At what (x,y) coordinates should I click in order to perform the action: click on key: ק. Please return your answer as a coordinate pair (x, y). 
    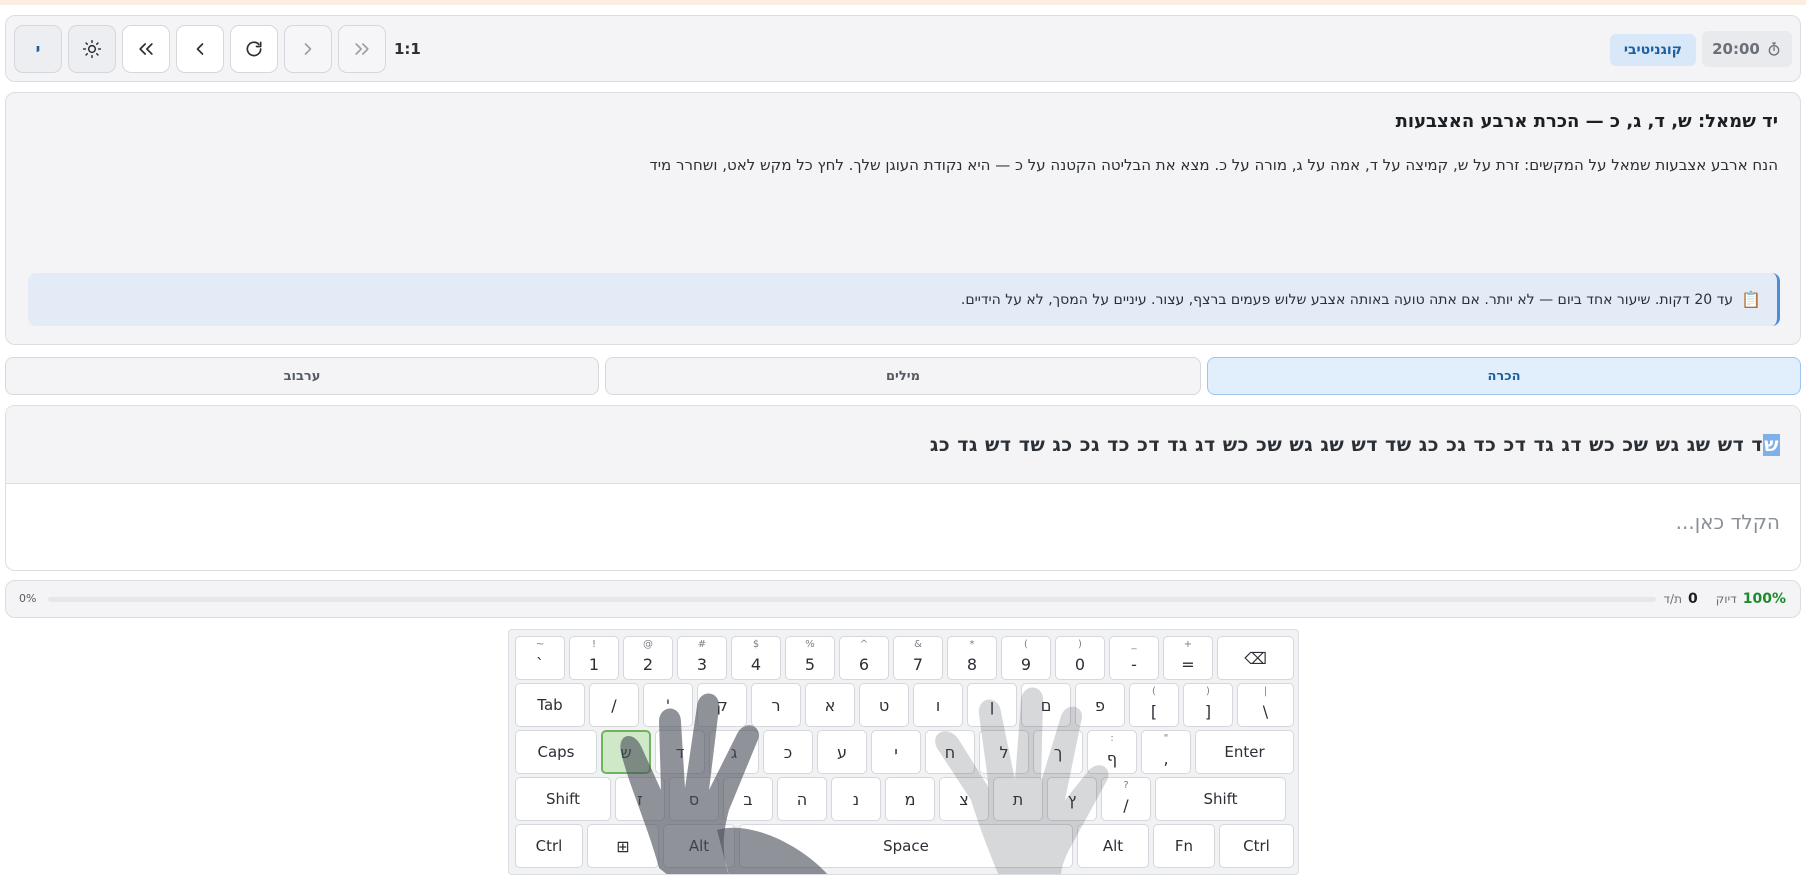
    Looking at the image, I should click on (722, 705).